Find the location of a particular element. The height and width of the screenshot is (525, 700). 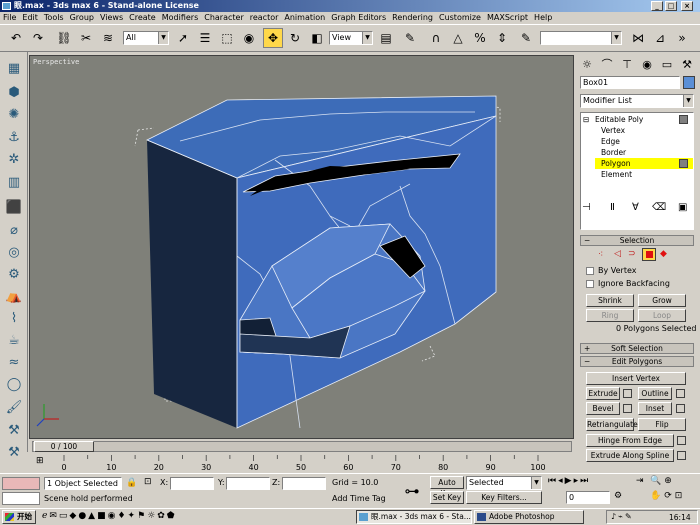

object-name-field: Box01 is located at coordinates (630, 82).